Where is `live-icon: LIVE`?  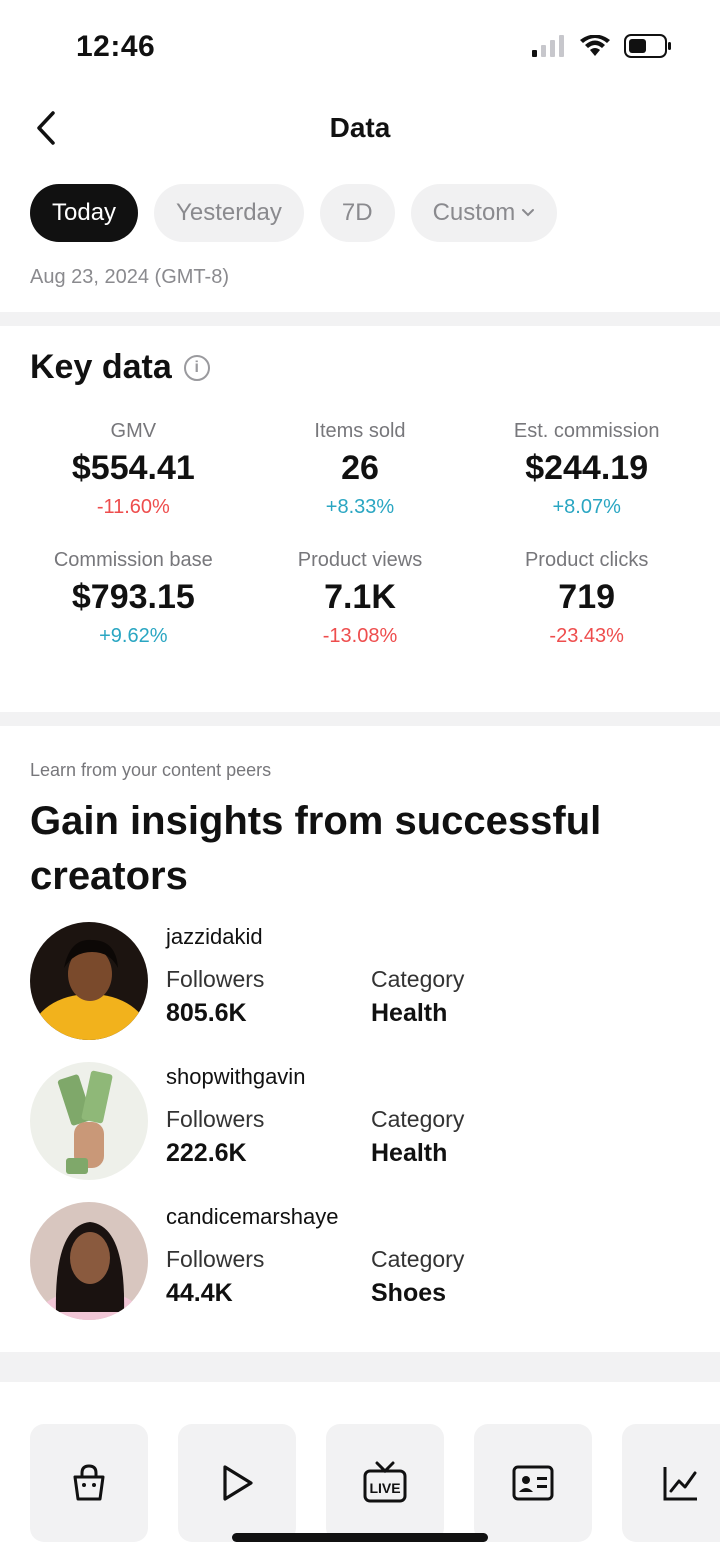
live-icon: LIVE is located at coordinates (385, 1482).